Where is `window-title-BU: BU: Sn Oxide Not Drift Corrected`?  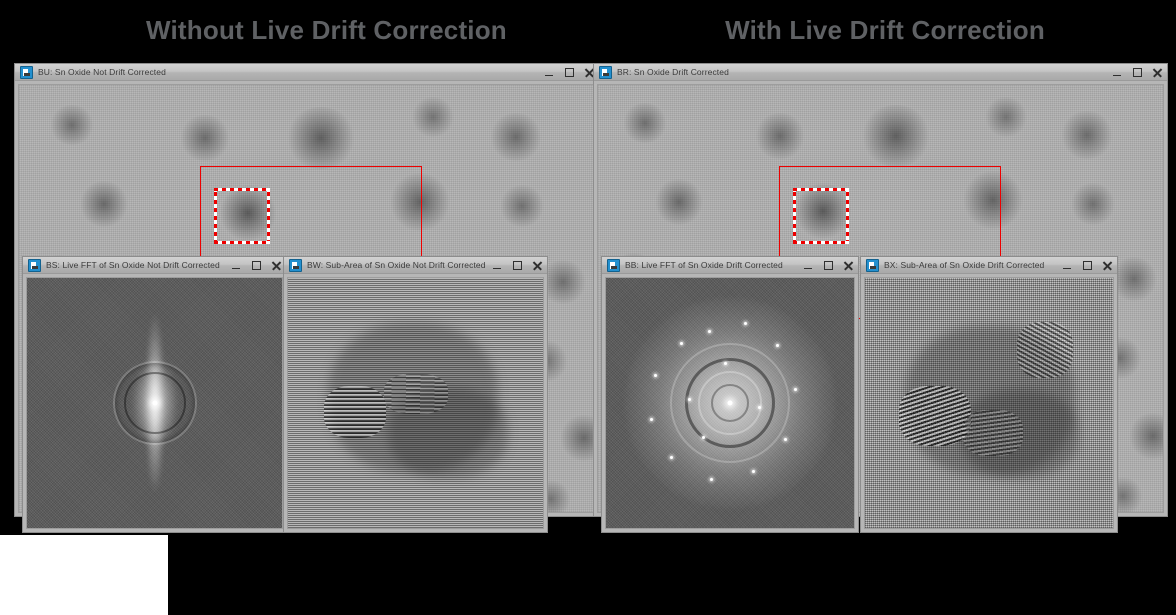 window-title-BU: BU: Sn Oxide Not Drift Corrected is located at coordinates (102, 72).